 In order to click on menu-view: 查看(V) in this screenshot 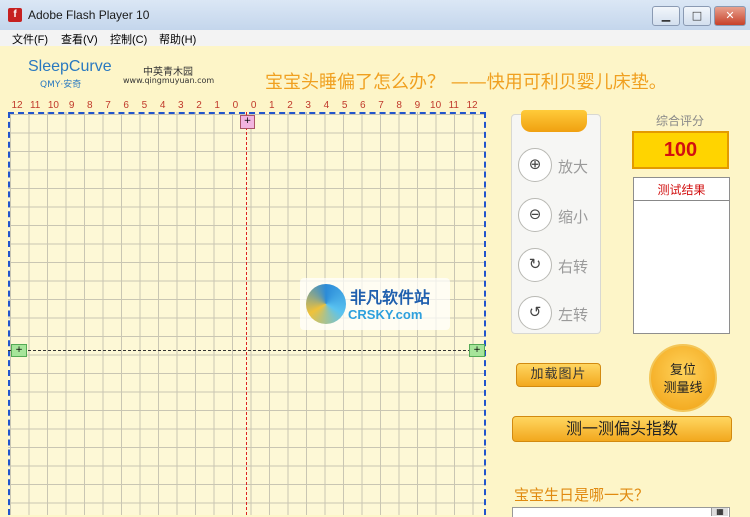, I will do `click(79, 39)`.